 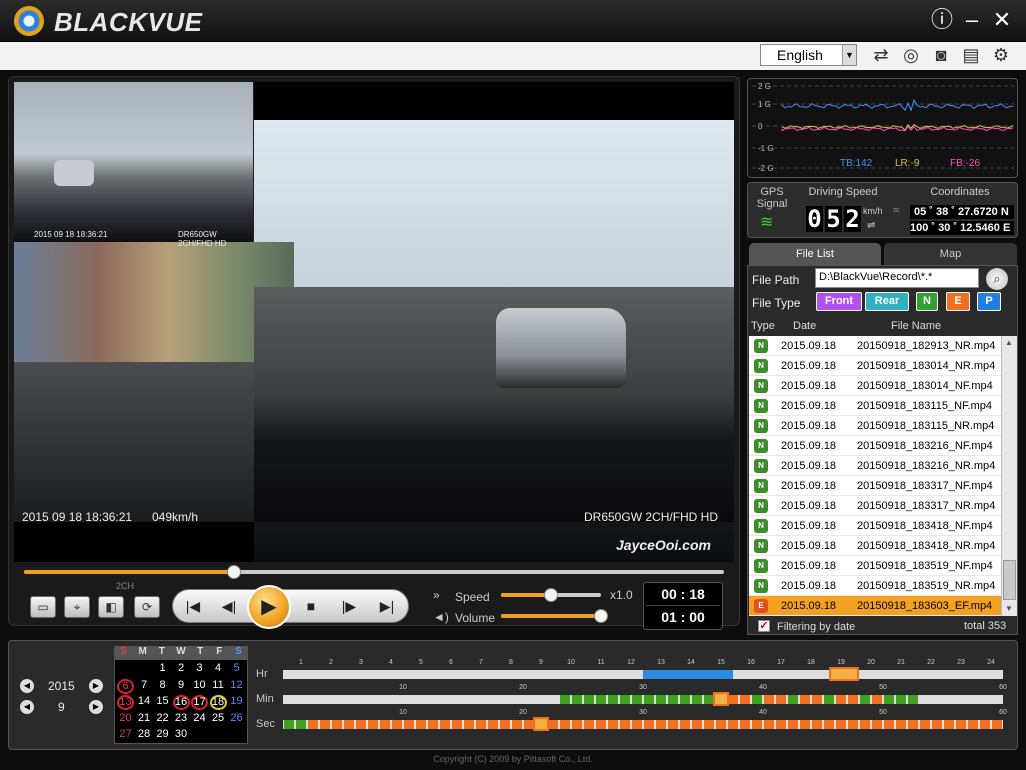 I want to click on pip-button: ◧, so click(x=111, y=607).